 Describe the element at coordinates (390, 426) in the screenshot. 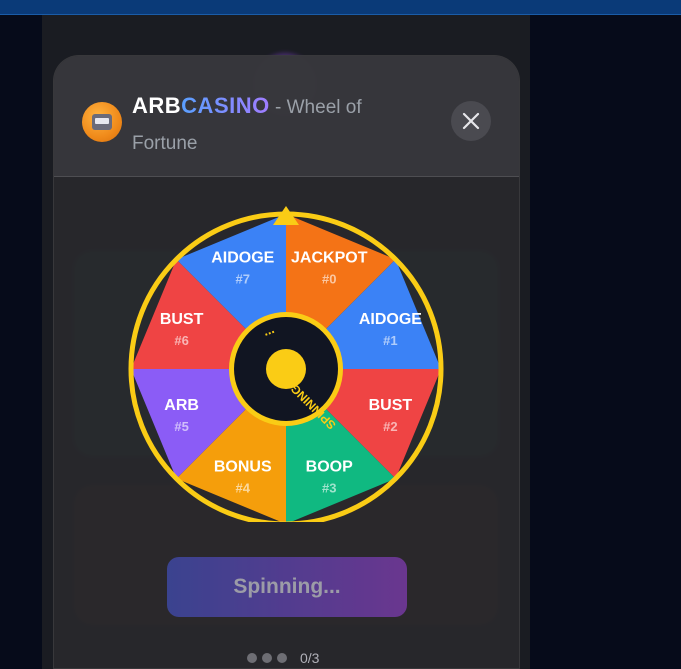

I see `segment-index: #2` at that location.